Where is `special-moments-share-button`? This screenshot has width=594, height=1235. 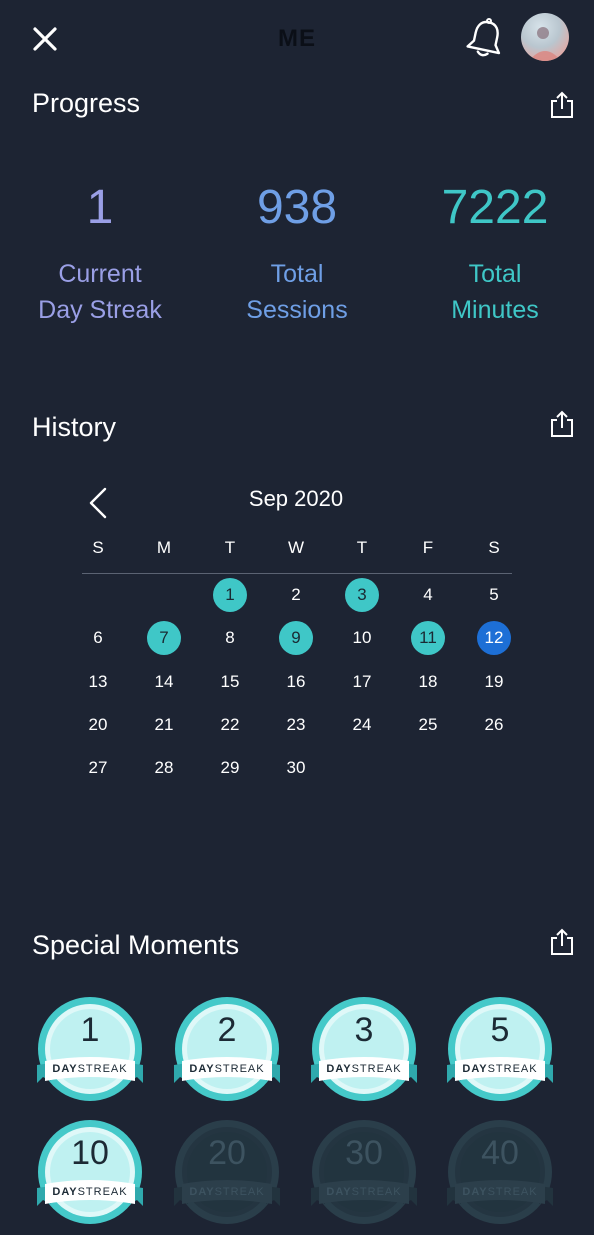 special-moments-share-button is located at coordinates (562, 942).